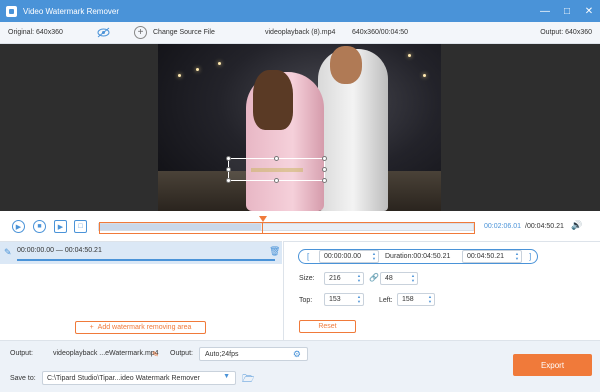 The height and width of the screenshot is (392, 600). I want to click on eye-hidden-icon, so click(103, 32).